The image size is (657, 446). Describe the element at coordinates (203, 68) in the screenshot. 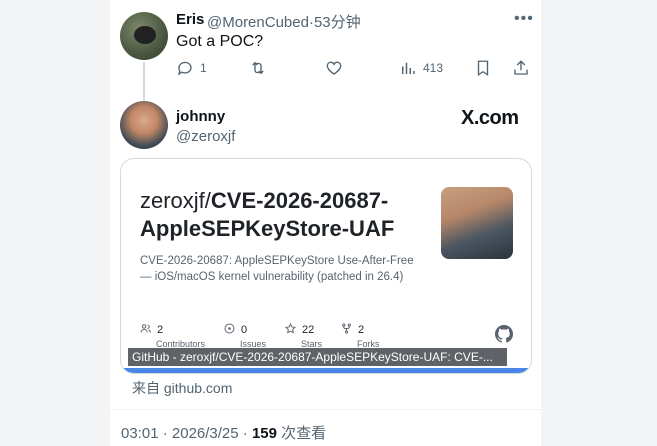

I see `reply-count: 1` at that location.